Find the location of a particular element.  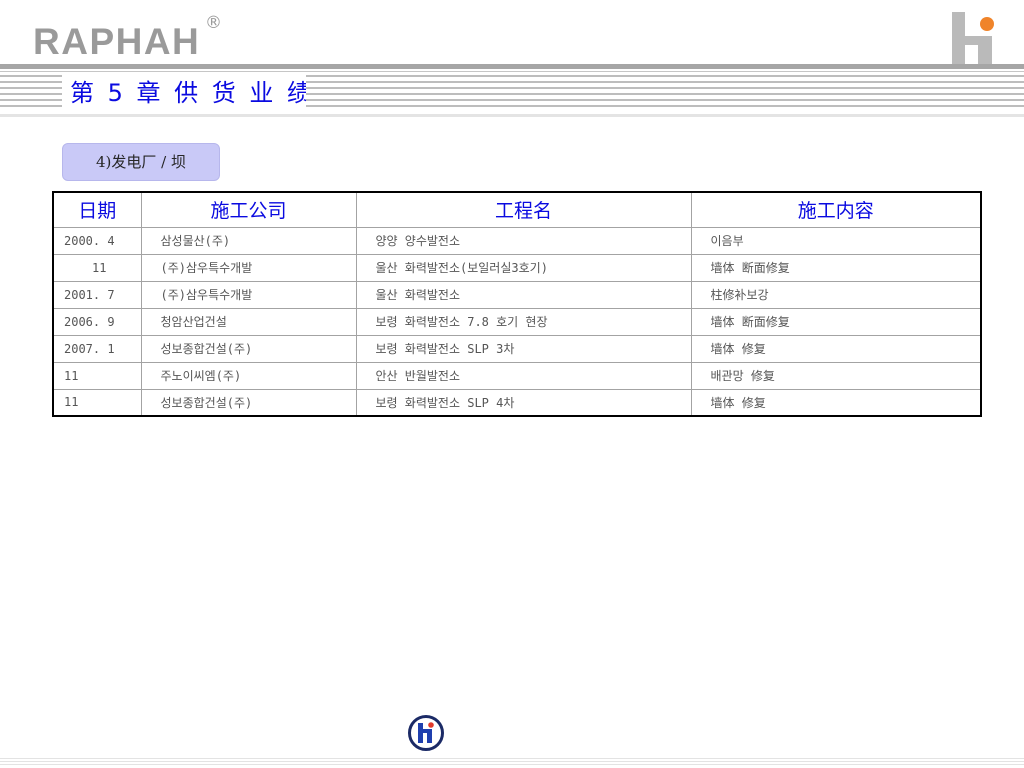

table-cell-date: 2001. 7 is located at coordinates (97, 294).